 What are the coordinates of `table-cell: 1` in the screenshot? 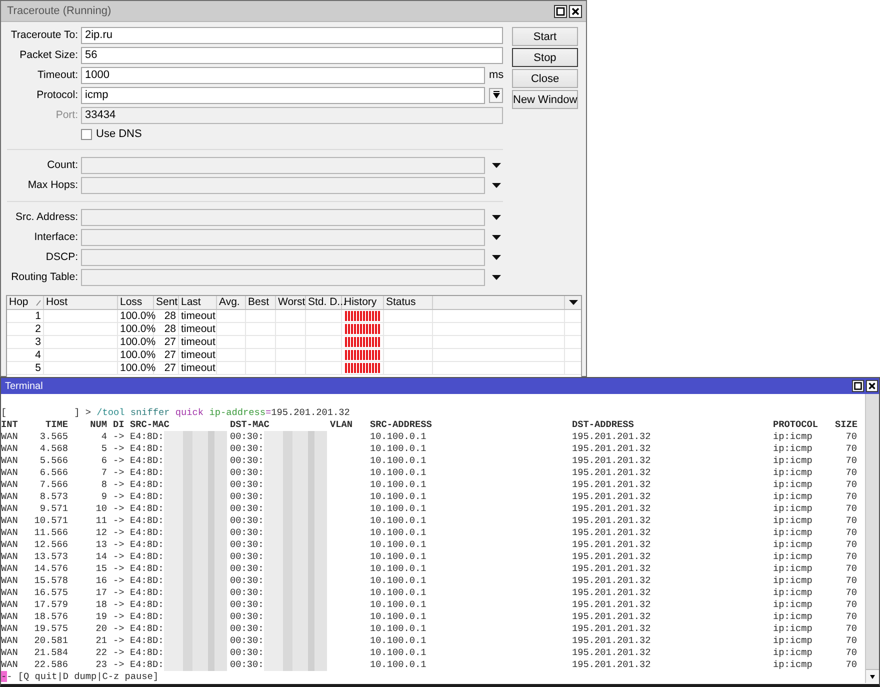 It's located at (25, 316).